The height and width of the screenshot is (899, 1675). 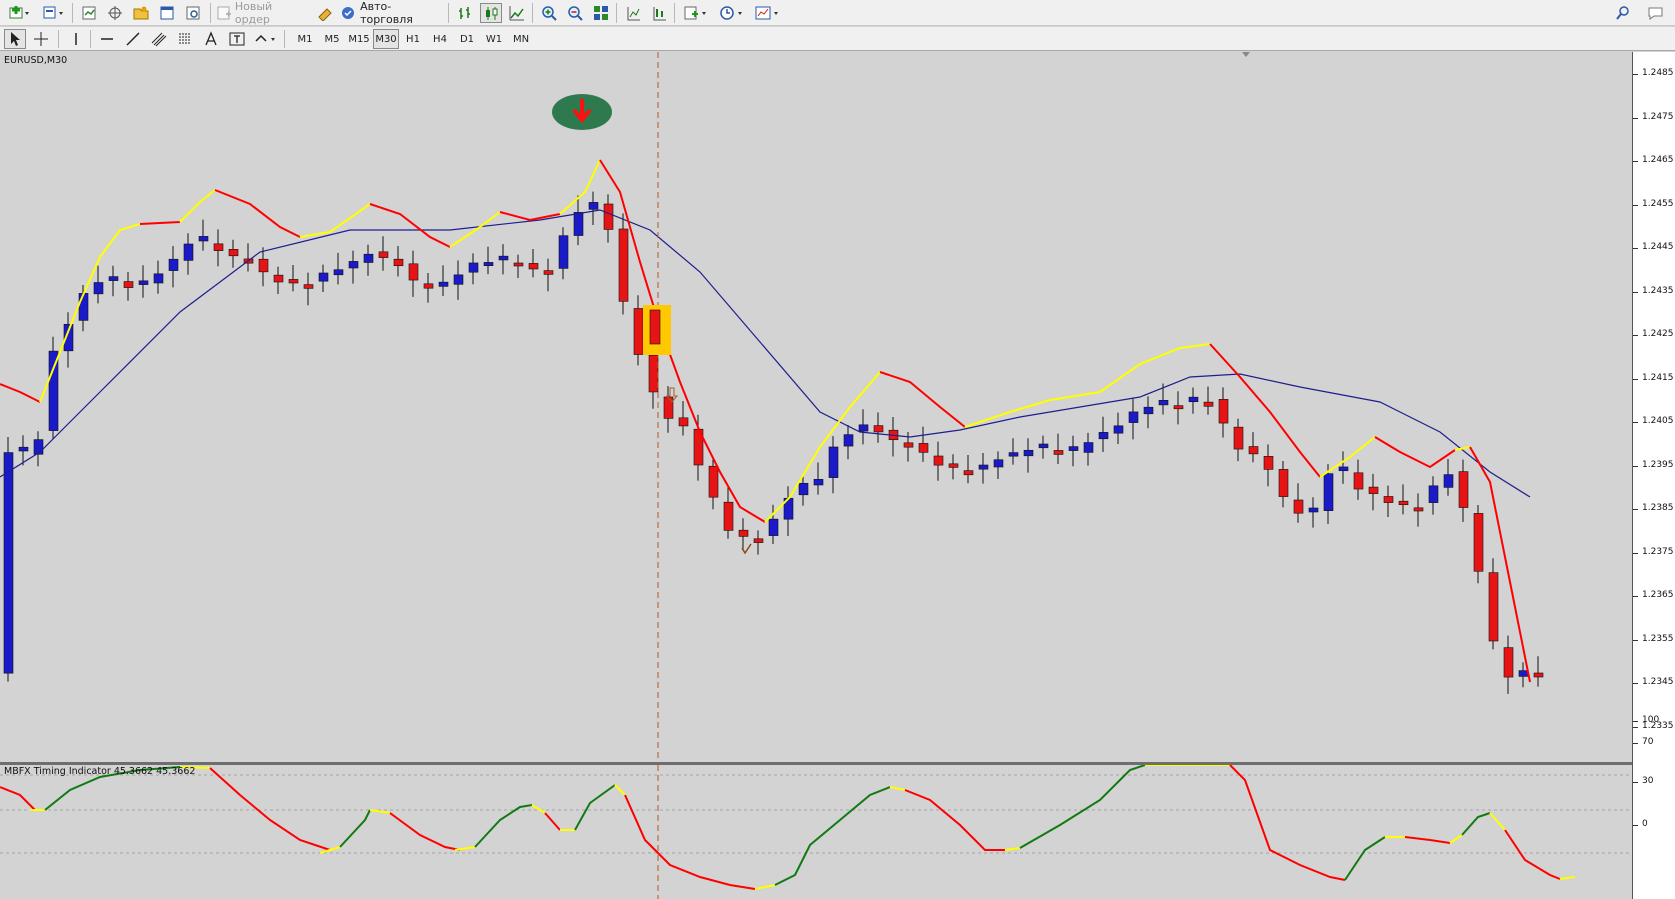 I want to click on timeframe-label: M5, so click(x=332, y=39).